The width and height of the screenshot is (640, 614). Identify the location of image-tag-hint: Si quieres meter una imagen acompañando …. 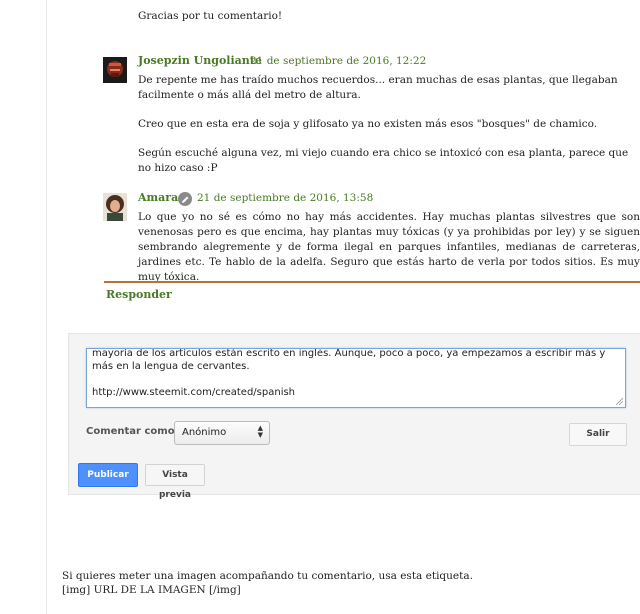
(267, 576).